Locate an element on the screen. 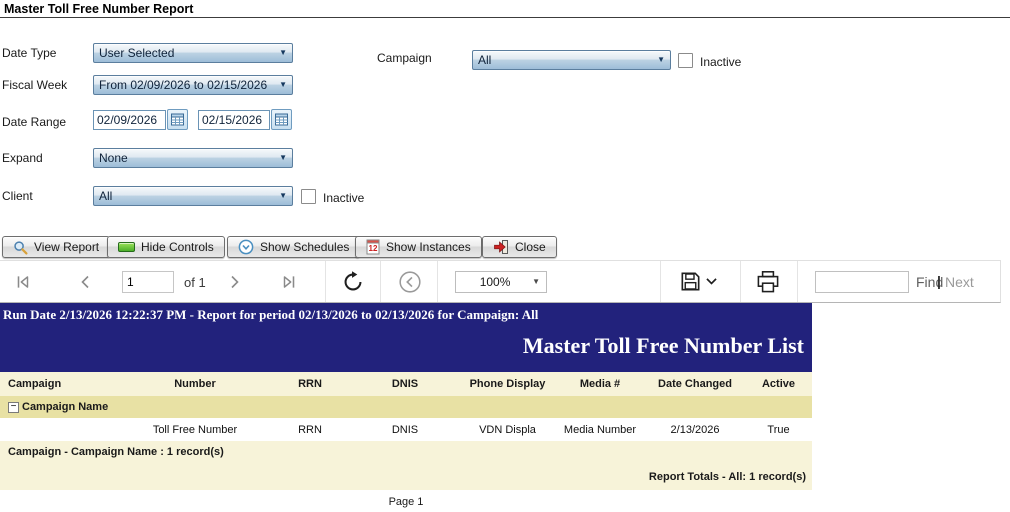 Image resolution: width=1010 pixels, height=512 pixels. view-report-button: View Report is located at coordinates (56, 247).